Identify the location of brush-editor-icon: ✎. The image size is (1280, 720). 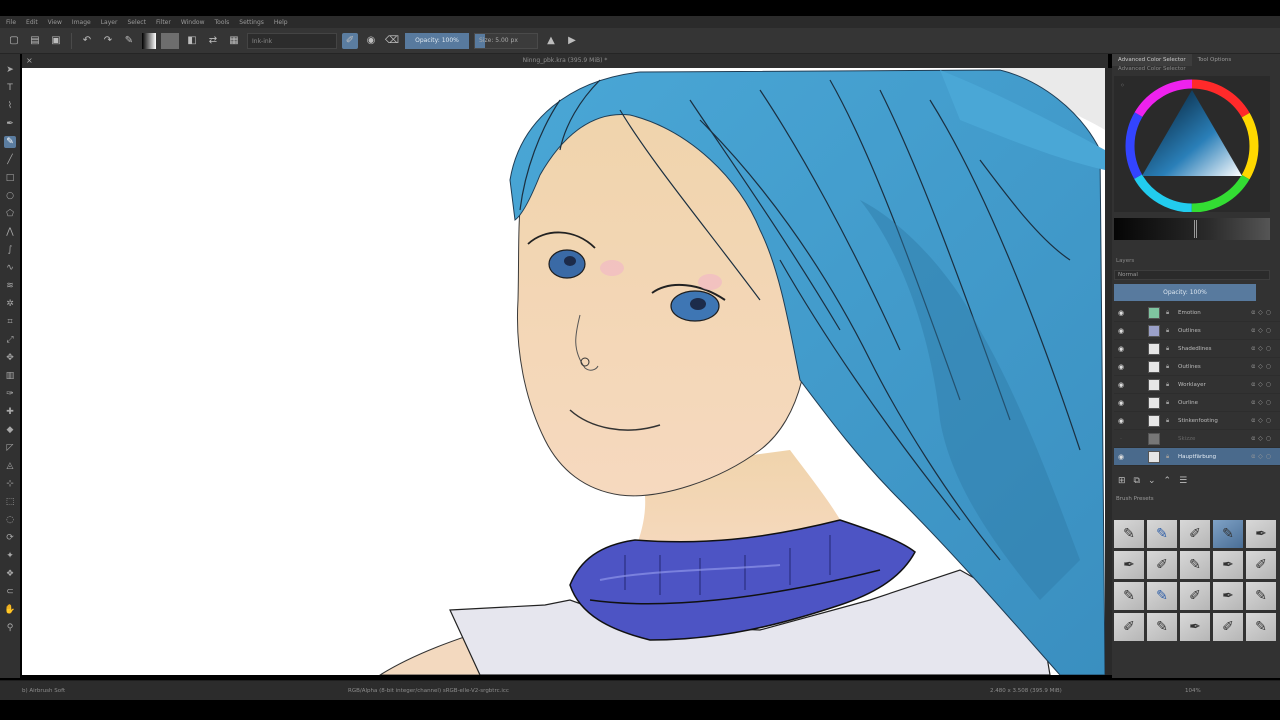
(129, 41).